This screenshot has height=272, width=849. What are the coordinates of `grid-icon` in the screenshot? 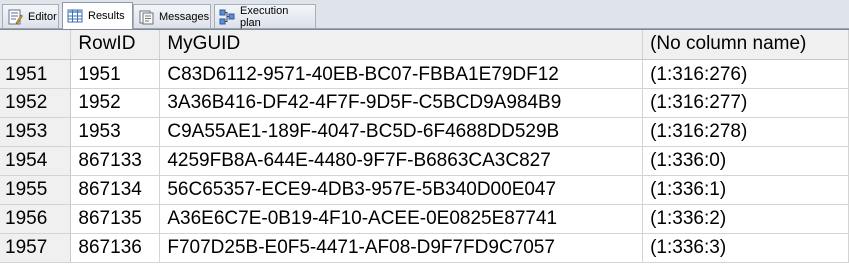 It's located at (75, 16).